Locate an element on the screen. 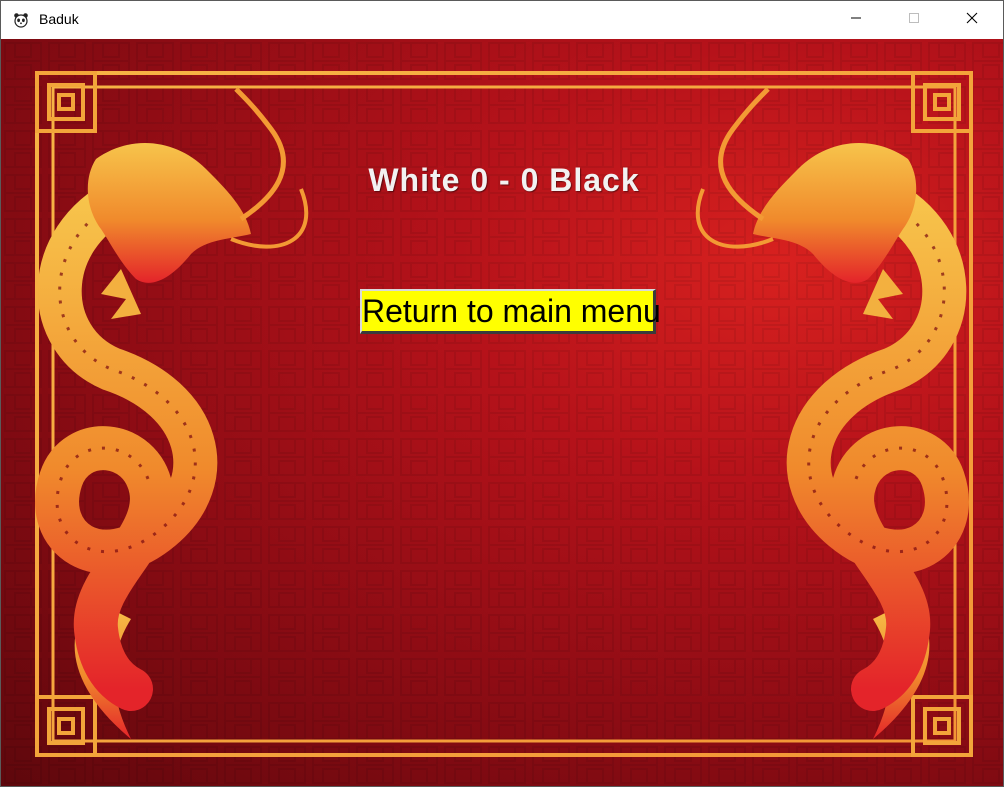 The height and width of the screenshot is (787, 1004). maximize-icon is located at coordinates (914, 20).